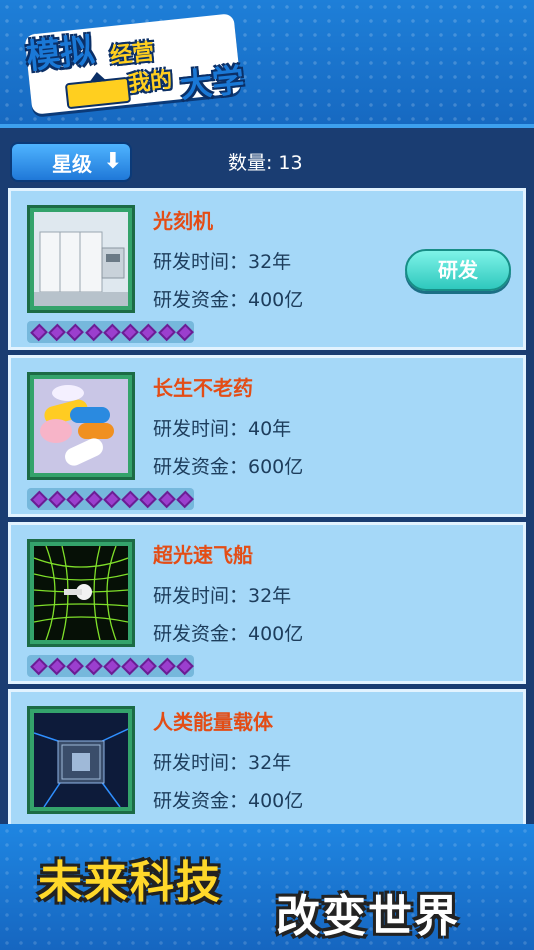  I want to click on sort-by-star-button: 星级 ⬇, so click(71, 162).